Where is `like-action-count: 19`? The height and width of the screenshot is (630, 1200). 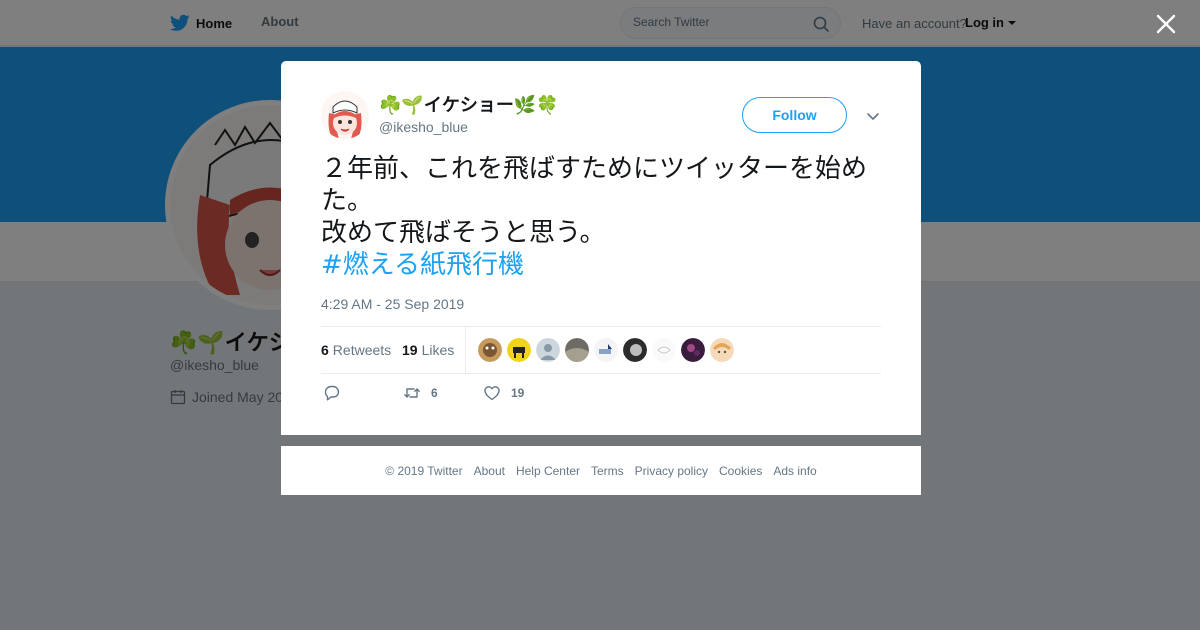 like-action-count: 19 is located at coordinates (518, 393).